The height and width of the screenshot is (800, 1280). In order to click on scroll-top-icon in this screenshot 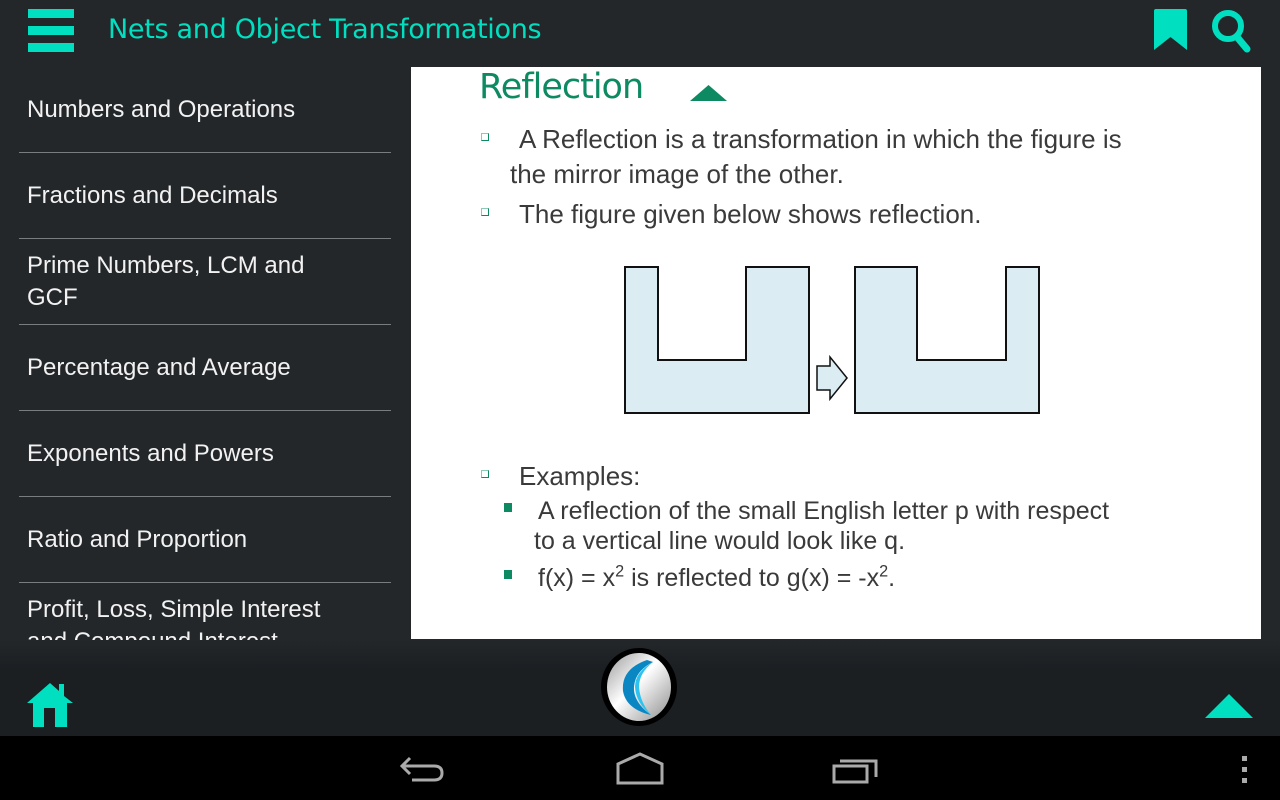, I will do `click(1229, 706)`.